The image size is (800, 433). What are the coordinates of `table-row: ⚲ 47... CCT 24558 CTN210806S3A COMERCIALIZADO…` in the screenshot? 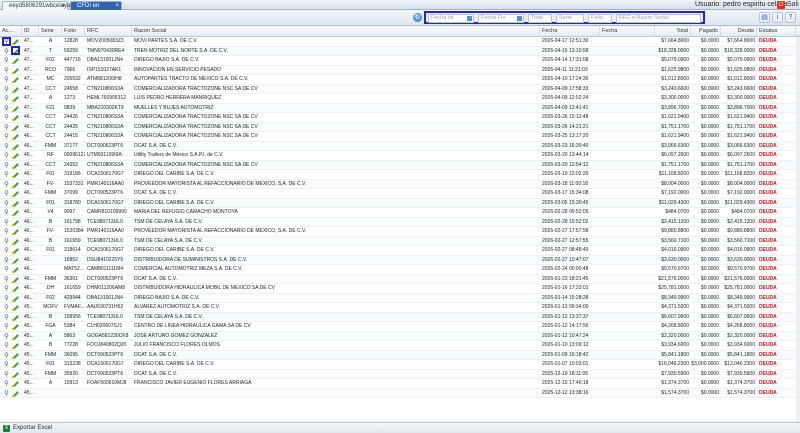 It's located at (400, 89).